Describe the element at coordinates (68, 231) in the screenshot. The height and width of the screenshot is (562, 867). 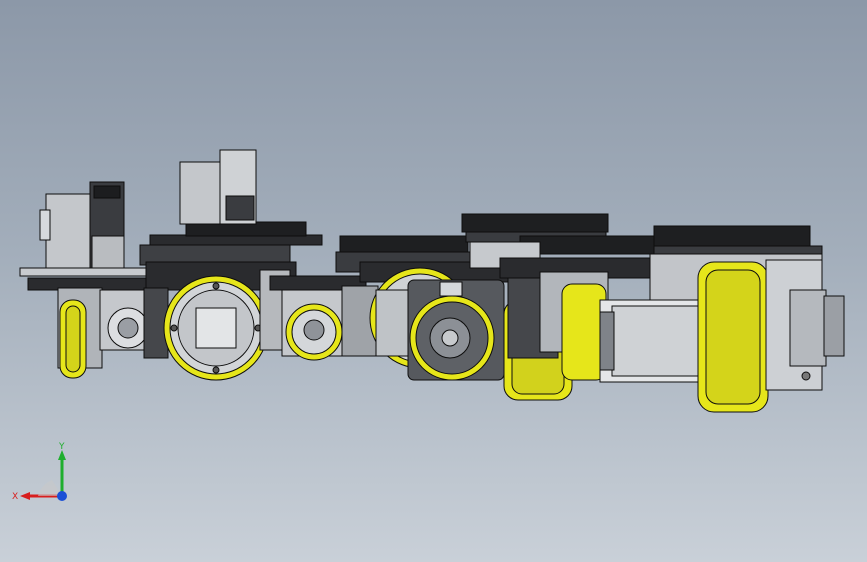
I see `motor-housing` at that location.